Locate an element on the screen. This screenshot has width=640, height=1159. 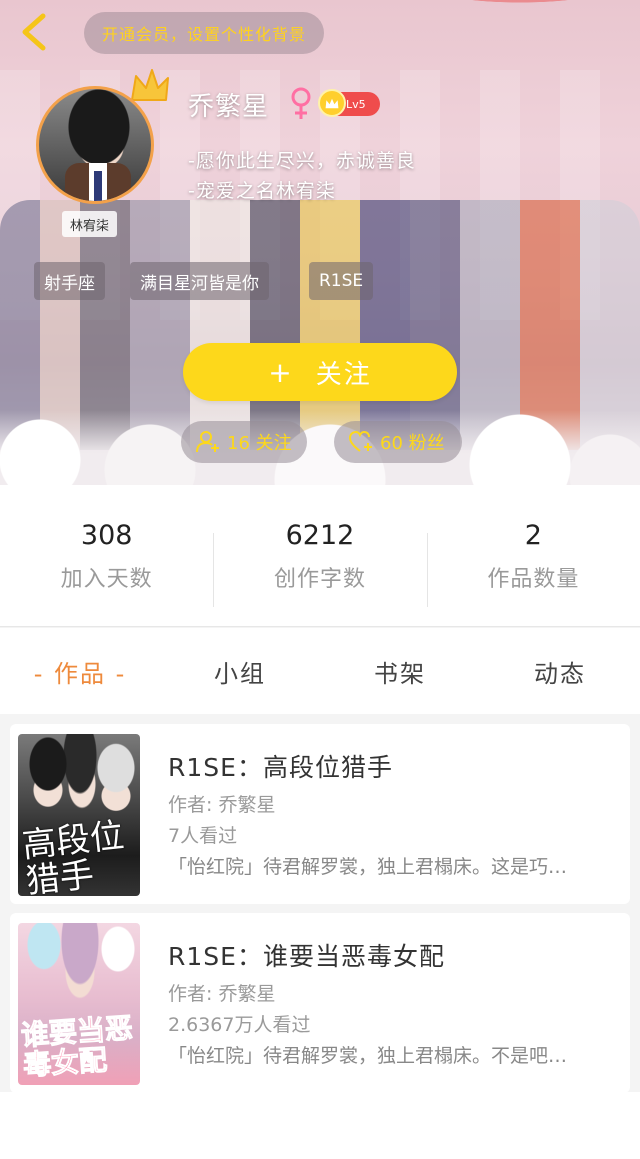
tab-activity: 动态 is located at coordinates (560, 671).